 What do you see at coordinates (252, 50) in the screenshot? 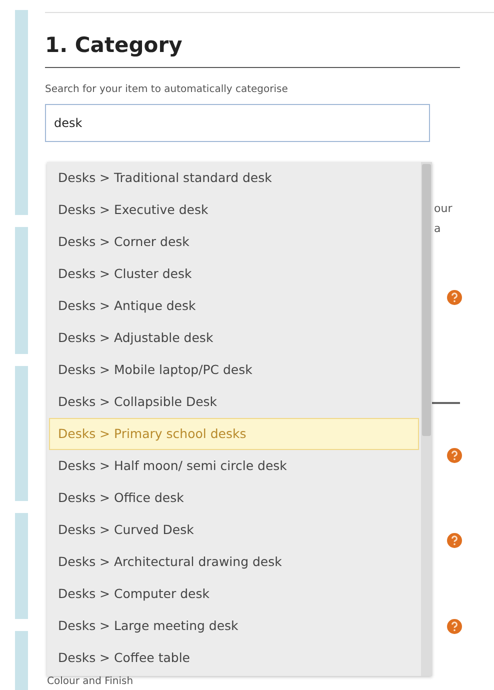
I see `section-heading: 1. Category` at bounding box center [252, 50].